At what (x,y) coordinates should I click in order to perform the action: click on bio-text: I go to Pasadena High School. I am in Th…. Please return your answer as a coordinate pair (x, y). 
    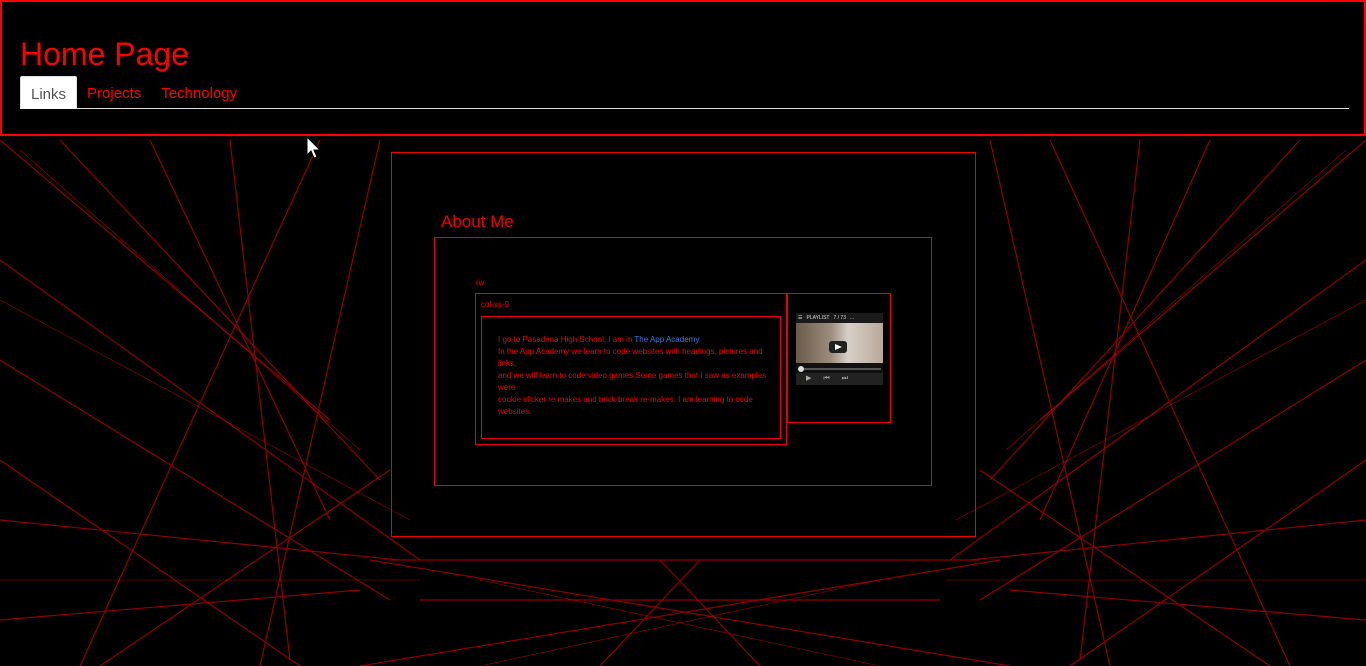
    Looking at the image, I should click on (633, 376).